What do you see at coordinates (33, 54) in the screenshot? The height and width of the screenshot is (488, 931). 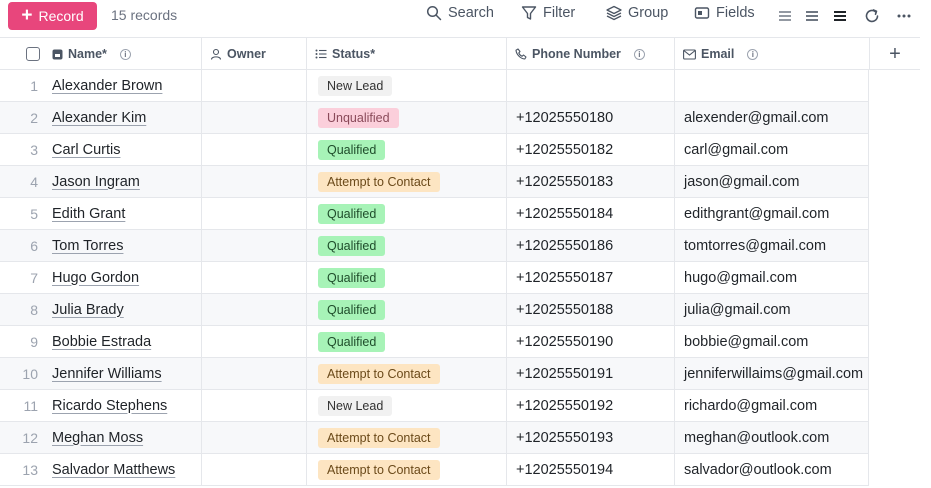 I see `select-all-checkbox` at bounding box center [33, 54].